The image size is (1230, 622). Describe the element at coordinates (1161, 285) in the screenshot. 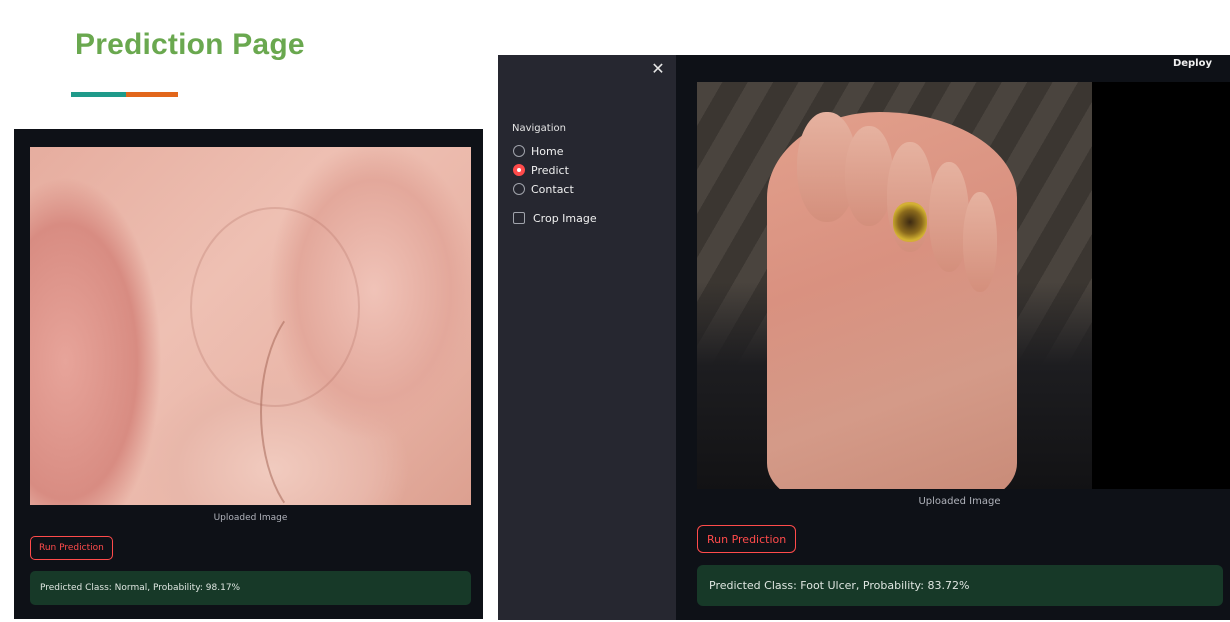

I see `image-letterbox` at that location.